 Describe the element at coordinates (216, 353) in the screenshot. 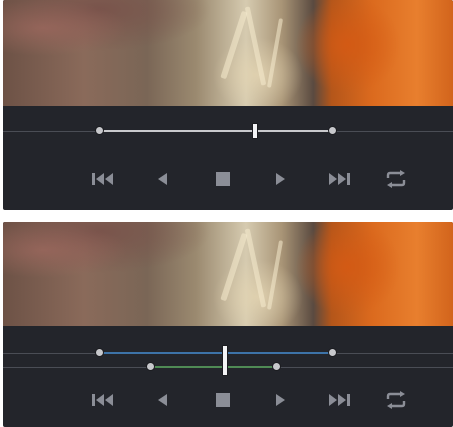

I see `in-out-range-track` at that location.